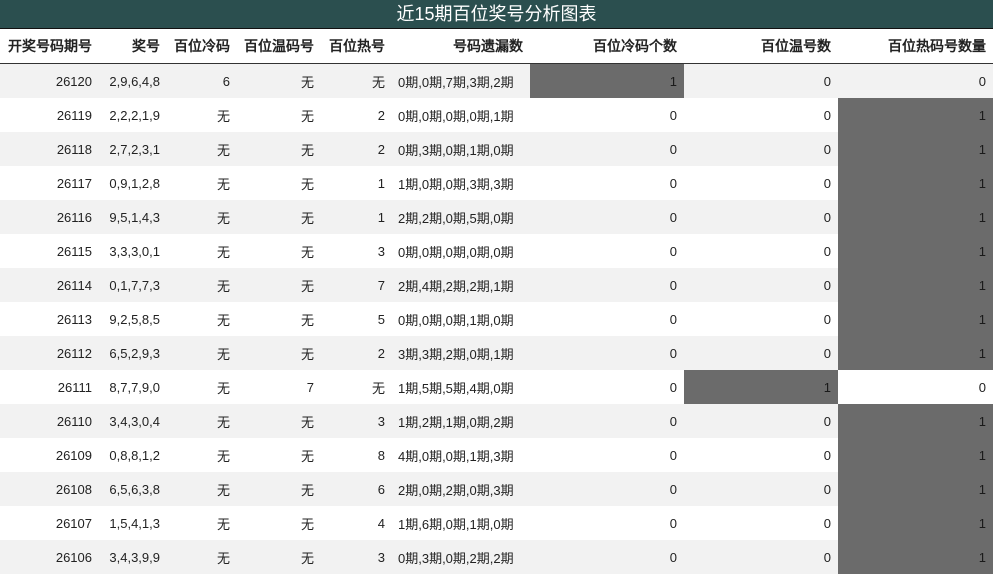 This screenshot has width=993, height=575. Describe the element at coordinates (74, 319) in the screenshot. I see `cell-issue: 26113` at that location.